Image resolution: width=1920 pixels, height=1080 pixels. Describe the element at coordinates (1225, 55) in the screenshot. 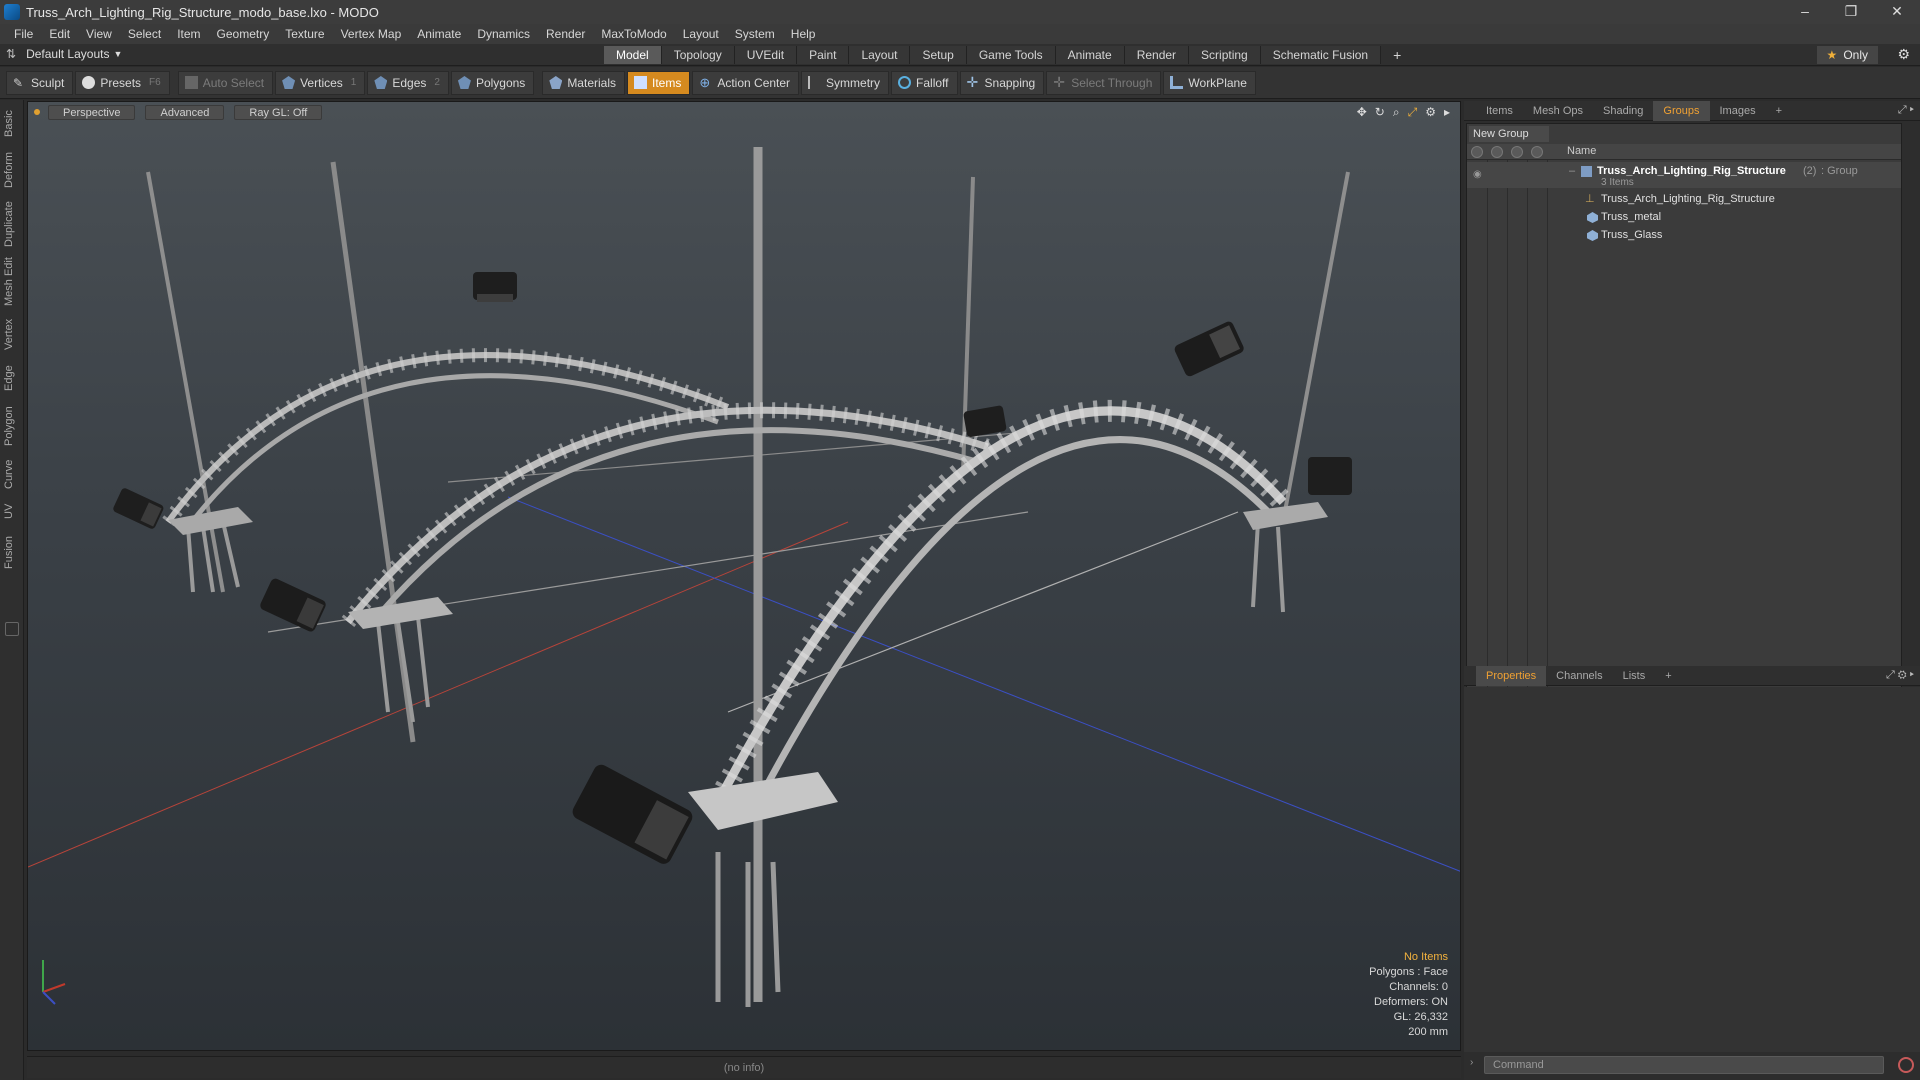

I see `tab-scripting: Scripting` at that location.